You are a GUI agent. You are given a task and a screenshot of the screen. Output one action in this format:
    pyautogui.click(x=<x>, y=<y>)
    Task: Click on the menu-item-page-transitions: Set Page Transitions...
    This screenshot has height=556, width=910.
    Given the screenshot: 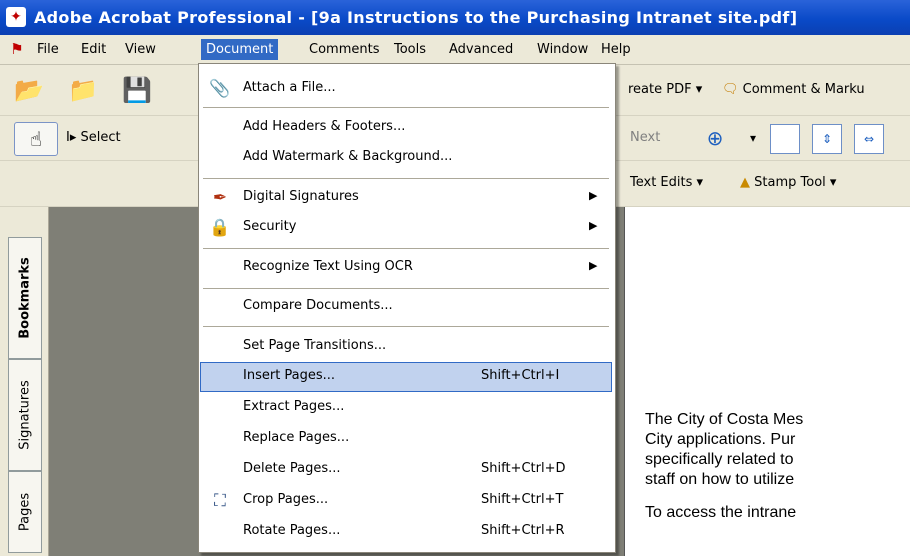 What is the action you would take?
    pyautogui.click(x=406, y=347)
    